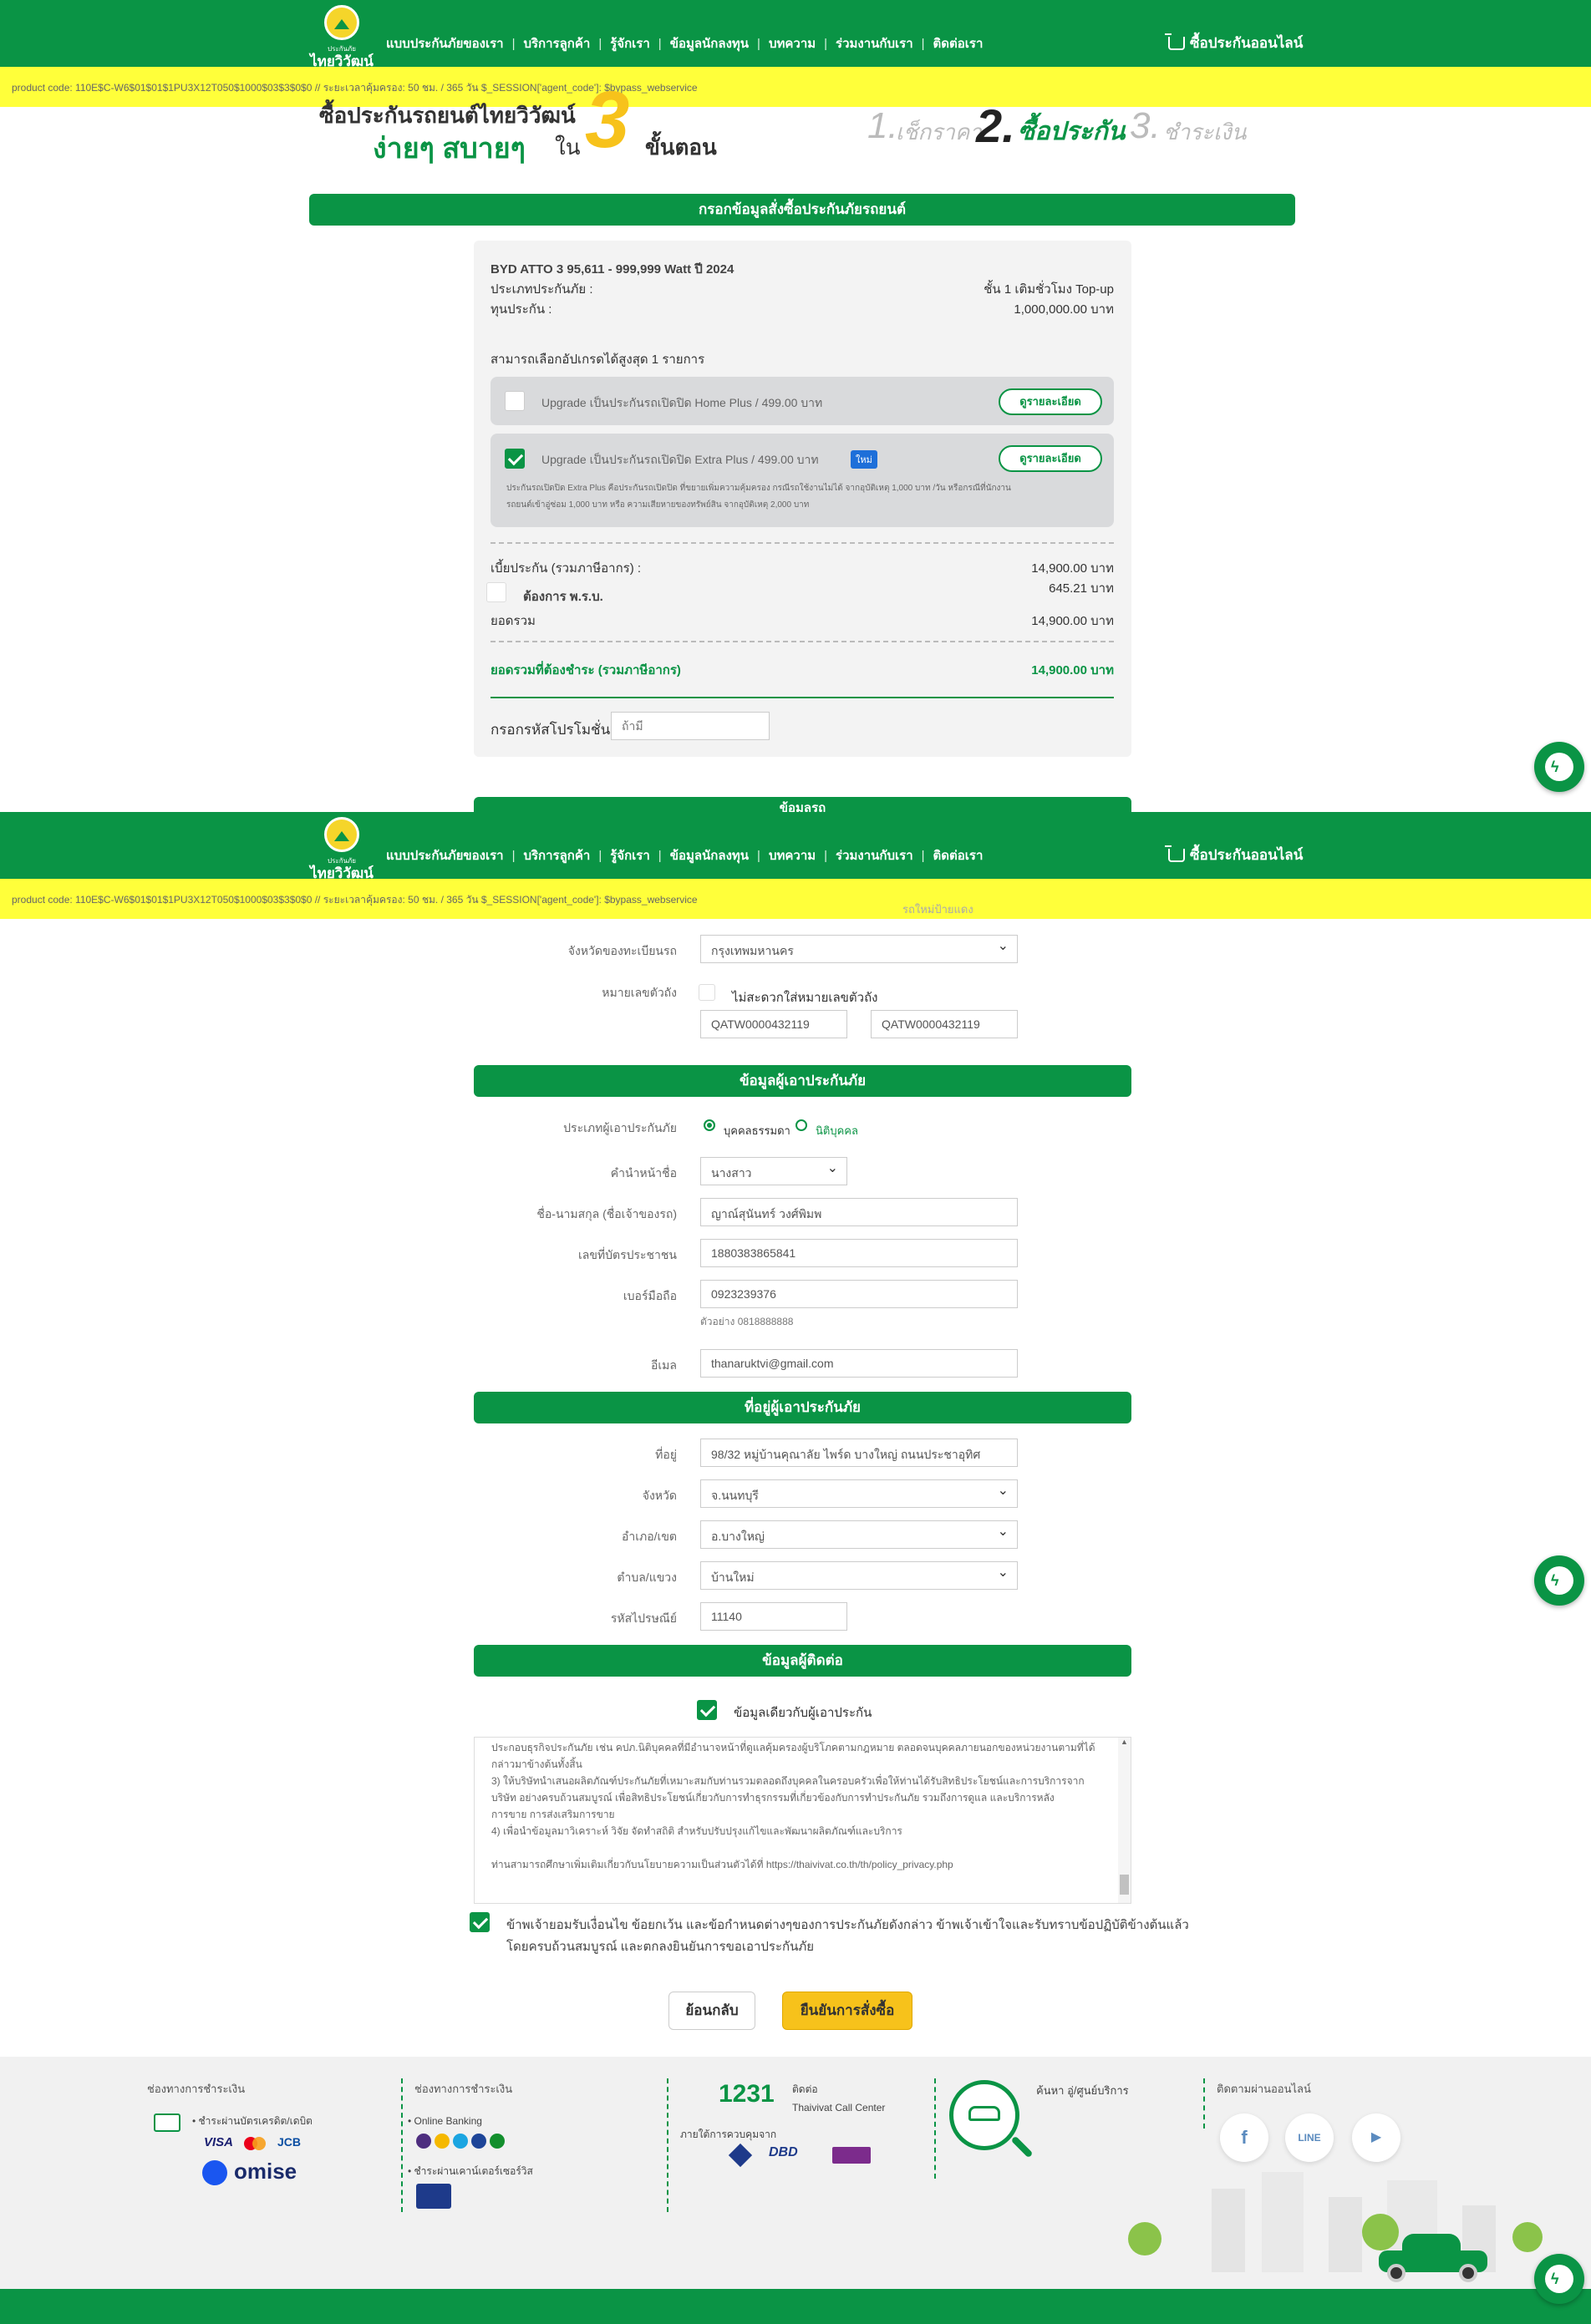 This screenshot has height=2324, width=1591. I want to click on prb-label: ต้องการ พ.ร.บ., so click(563, 597).